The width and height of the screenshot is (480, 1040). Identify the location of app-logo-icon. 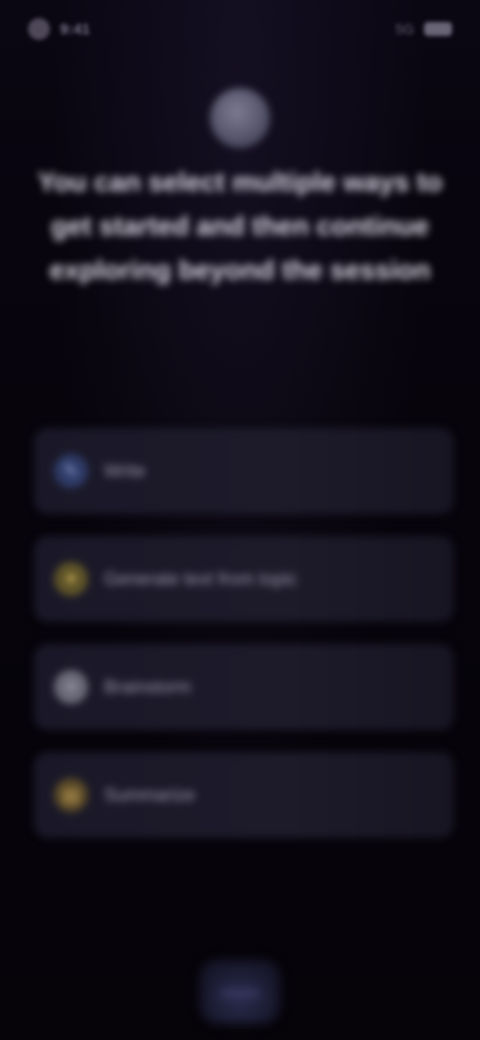
(240, 118).